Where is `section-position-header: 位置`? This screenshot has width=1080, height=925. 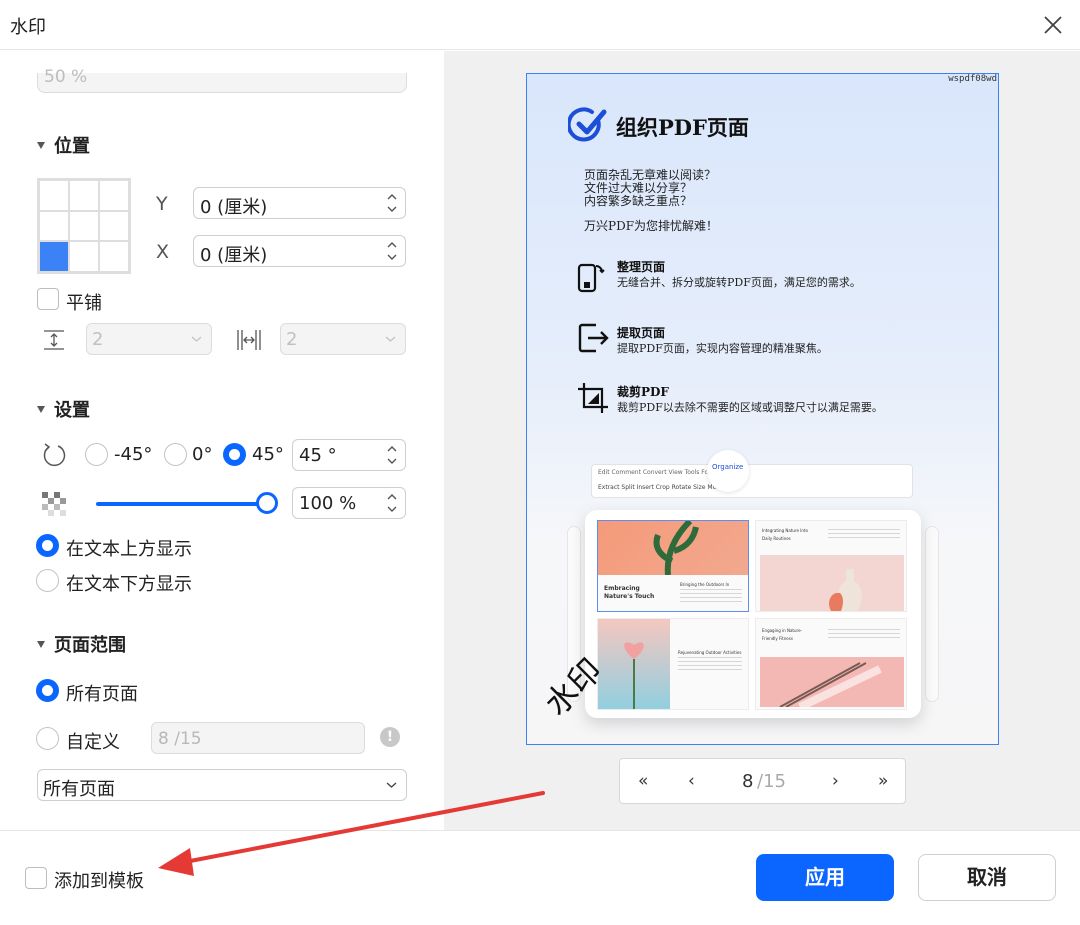 section-position-header: 位置 is located at coordinates (63, 145).